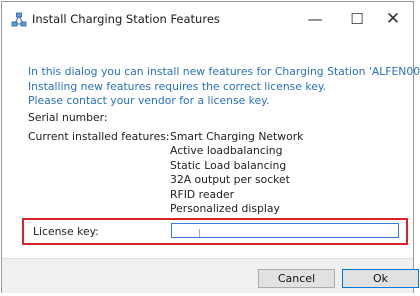  Describe the element at coordinates (296, 278) in the screenshot. I see `cancel-button: Cancel` at that location.